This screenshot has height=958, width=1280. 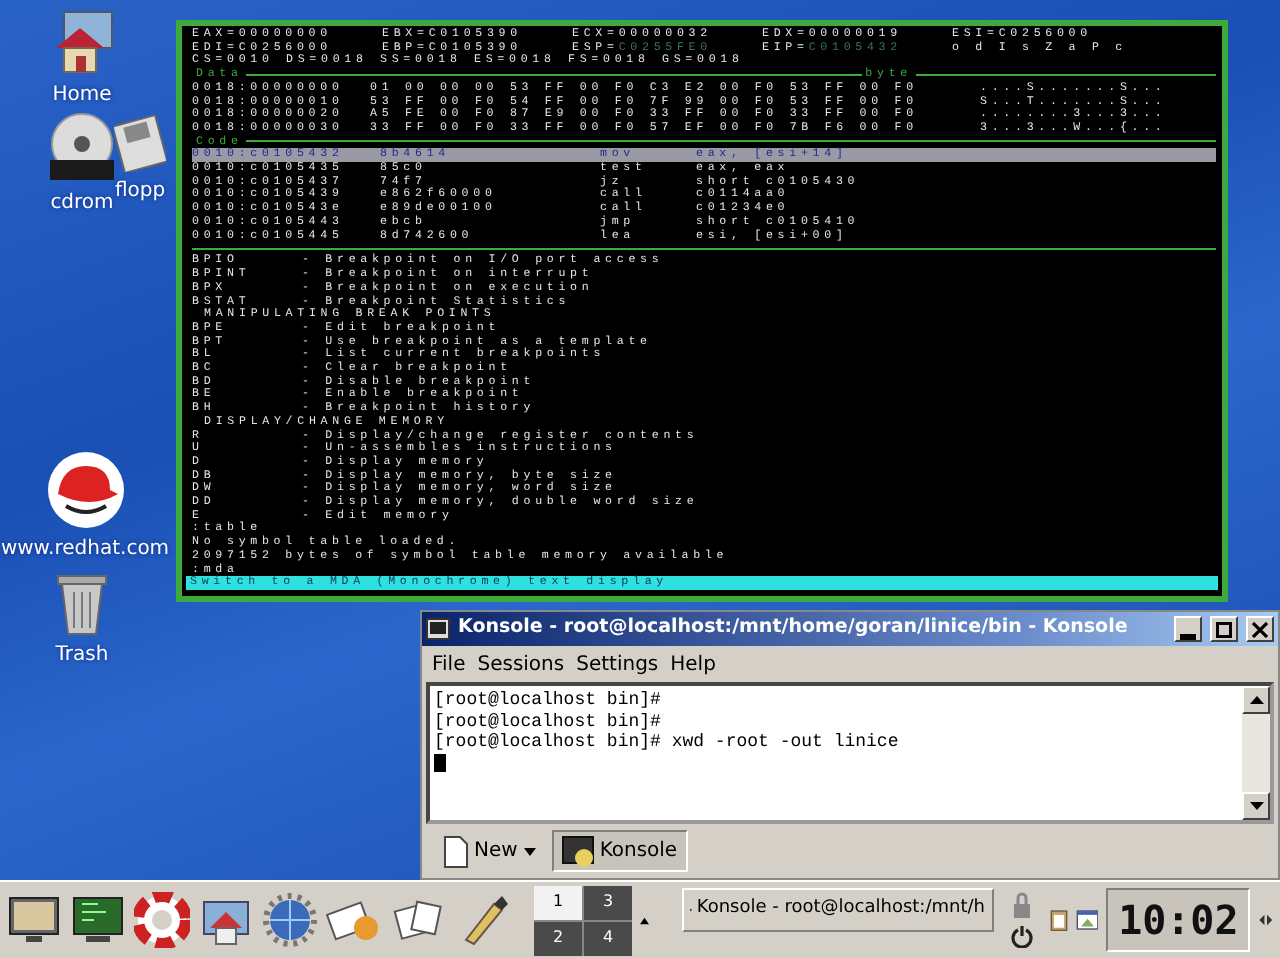 What do you see at coordinates (140, 191) in the screenshot?
I see `icon-label: flopp` at bounding box center [140, 191].